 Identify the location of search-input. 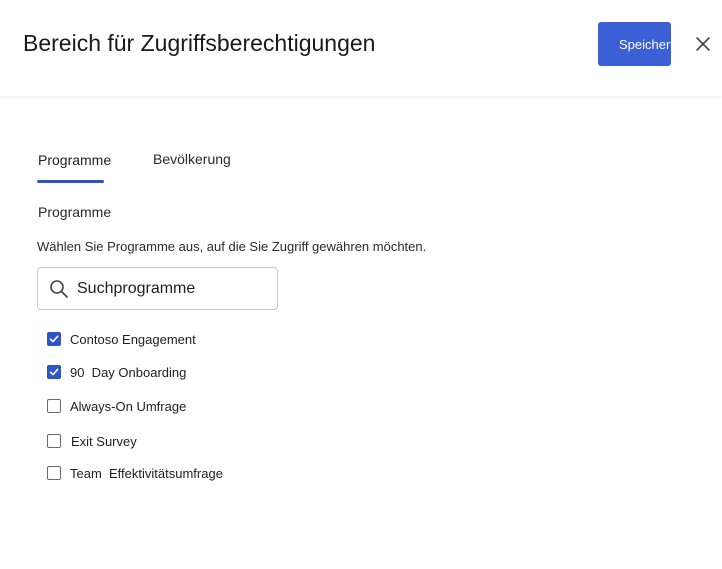
(174, 289).